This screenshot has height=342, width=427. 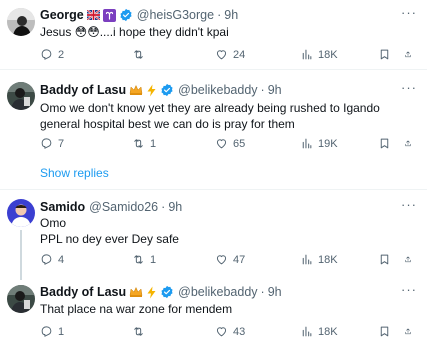 I want to click on reply-button: 7, so click(x=52, y=143).